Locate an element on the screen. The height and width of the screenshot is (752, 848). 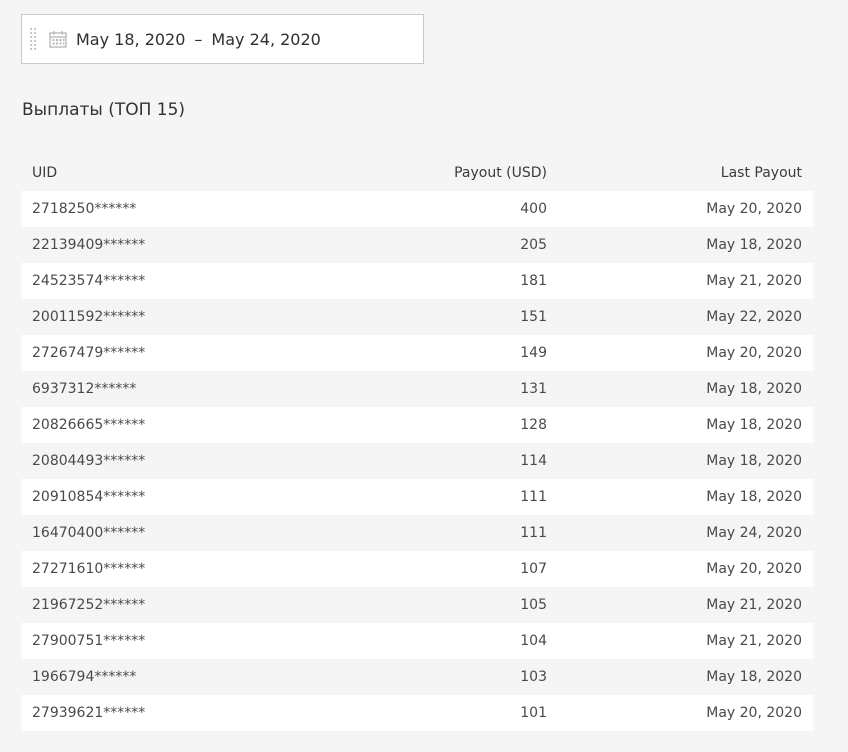
drag-handle-icon is located at coordinates (33, 39).